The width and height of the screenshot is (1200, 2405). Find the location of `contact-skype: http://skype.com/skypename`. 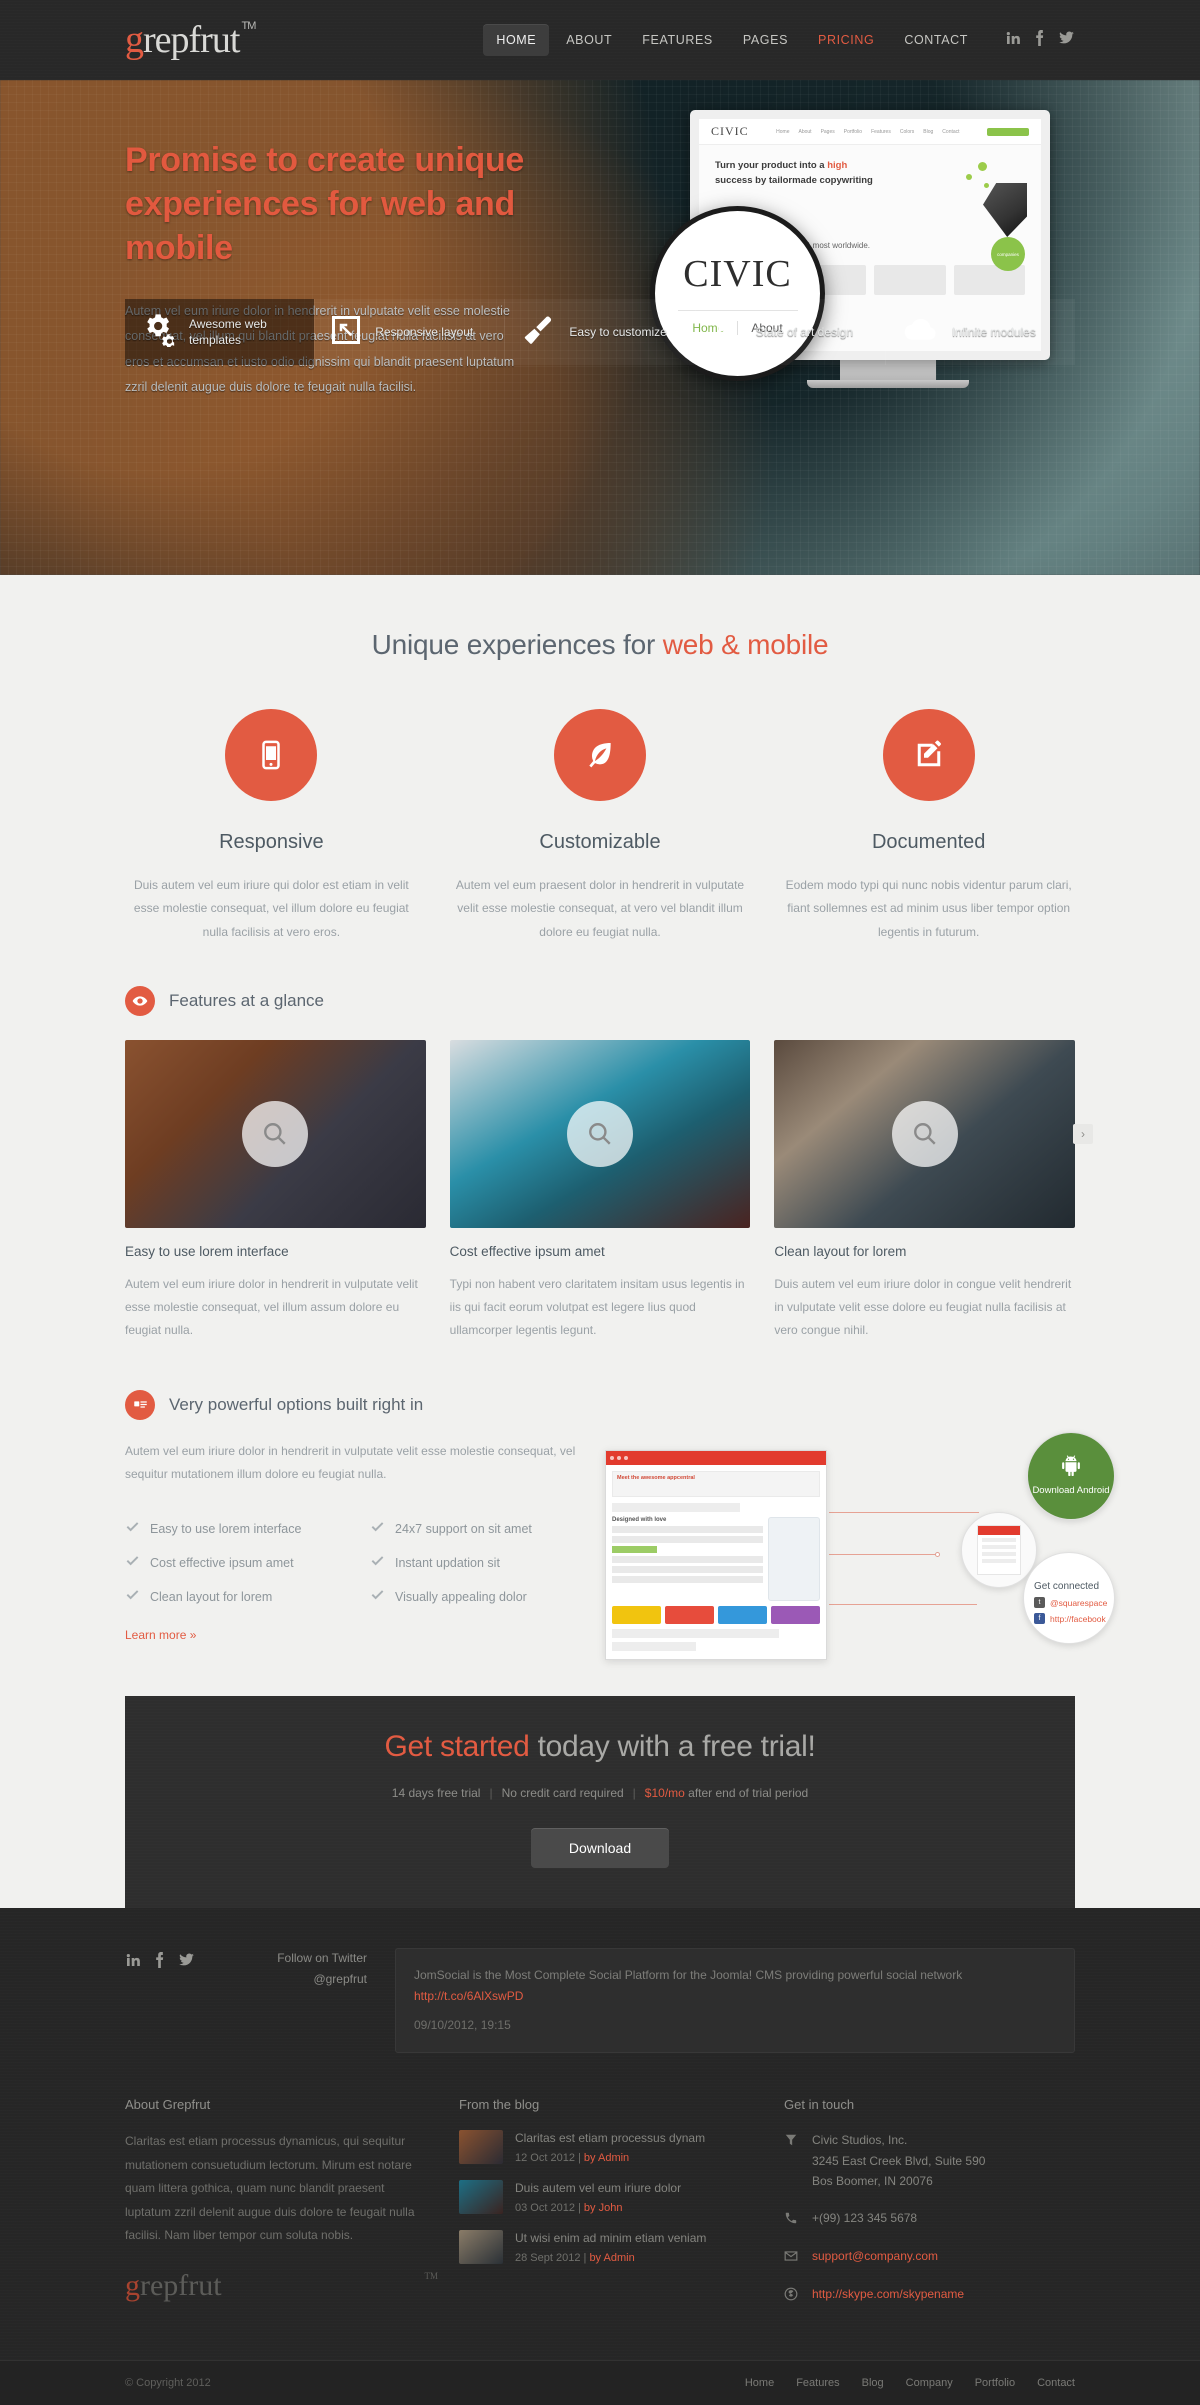

contact-skype: http://skype.com/skypename is located at coordinates (888, 2294).